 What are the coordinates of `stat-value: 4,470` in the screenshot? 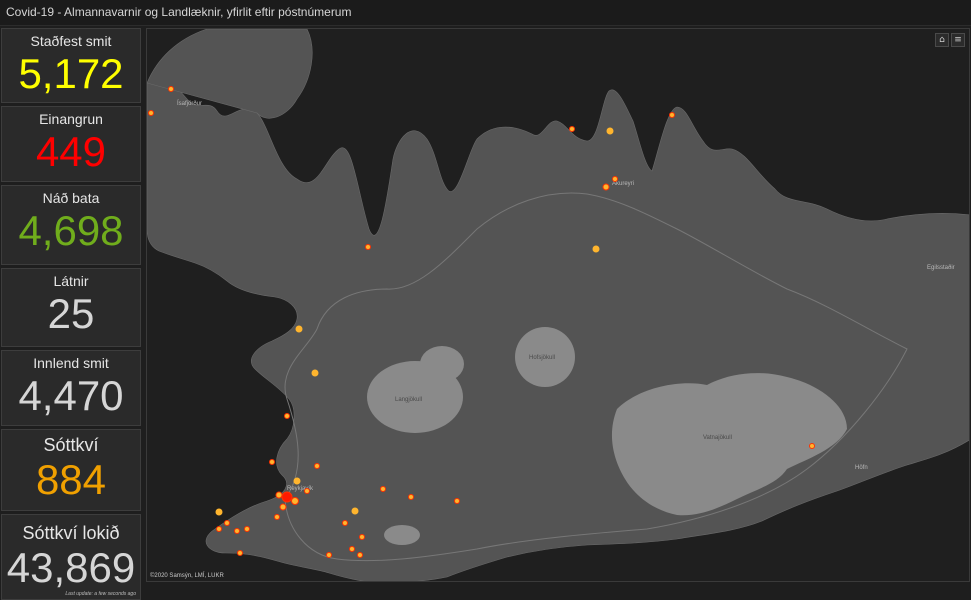 It's located at (71, 395).